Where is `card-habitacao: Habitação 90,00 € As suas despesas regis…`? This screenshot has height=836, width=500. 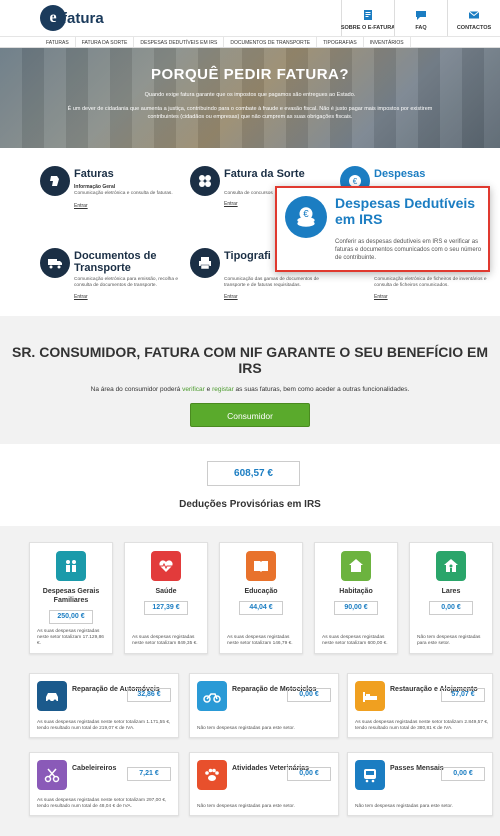 card-habitacao: Habitação 90,00 € As suas despesas regis… is located at coordinates (356, 598).